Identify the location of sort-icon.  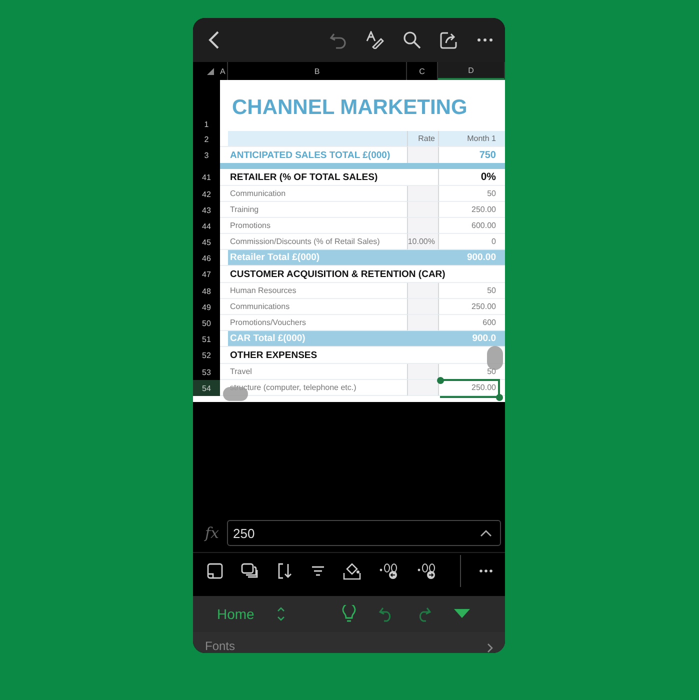
(285, 571).